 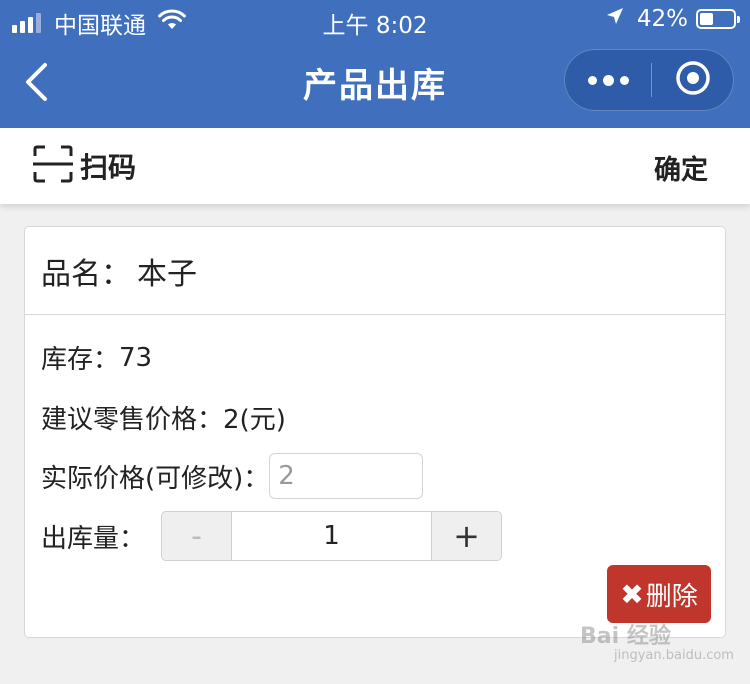 I want to click on actual-price-label: 实际价格(可修改)：, so click(x=155, y=478).